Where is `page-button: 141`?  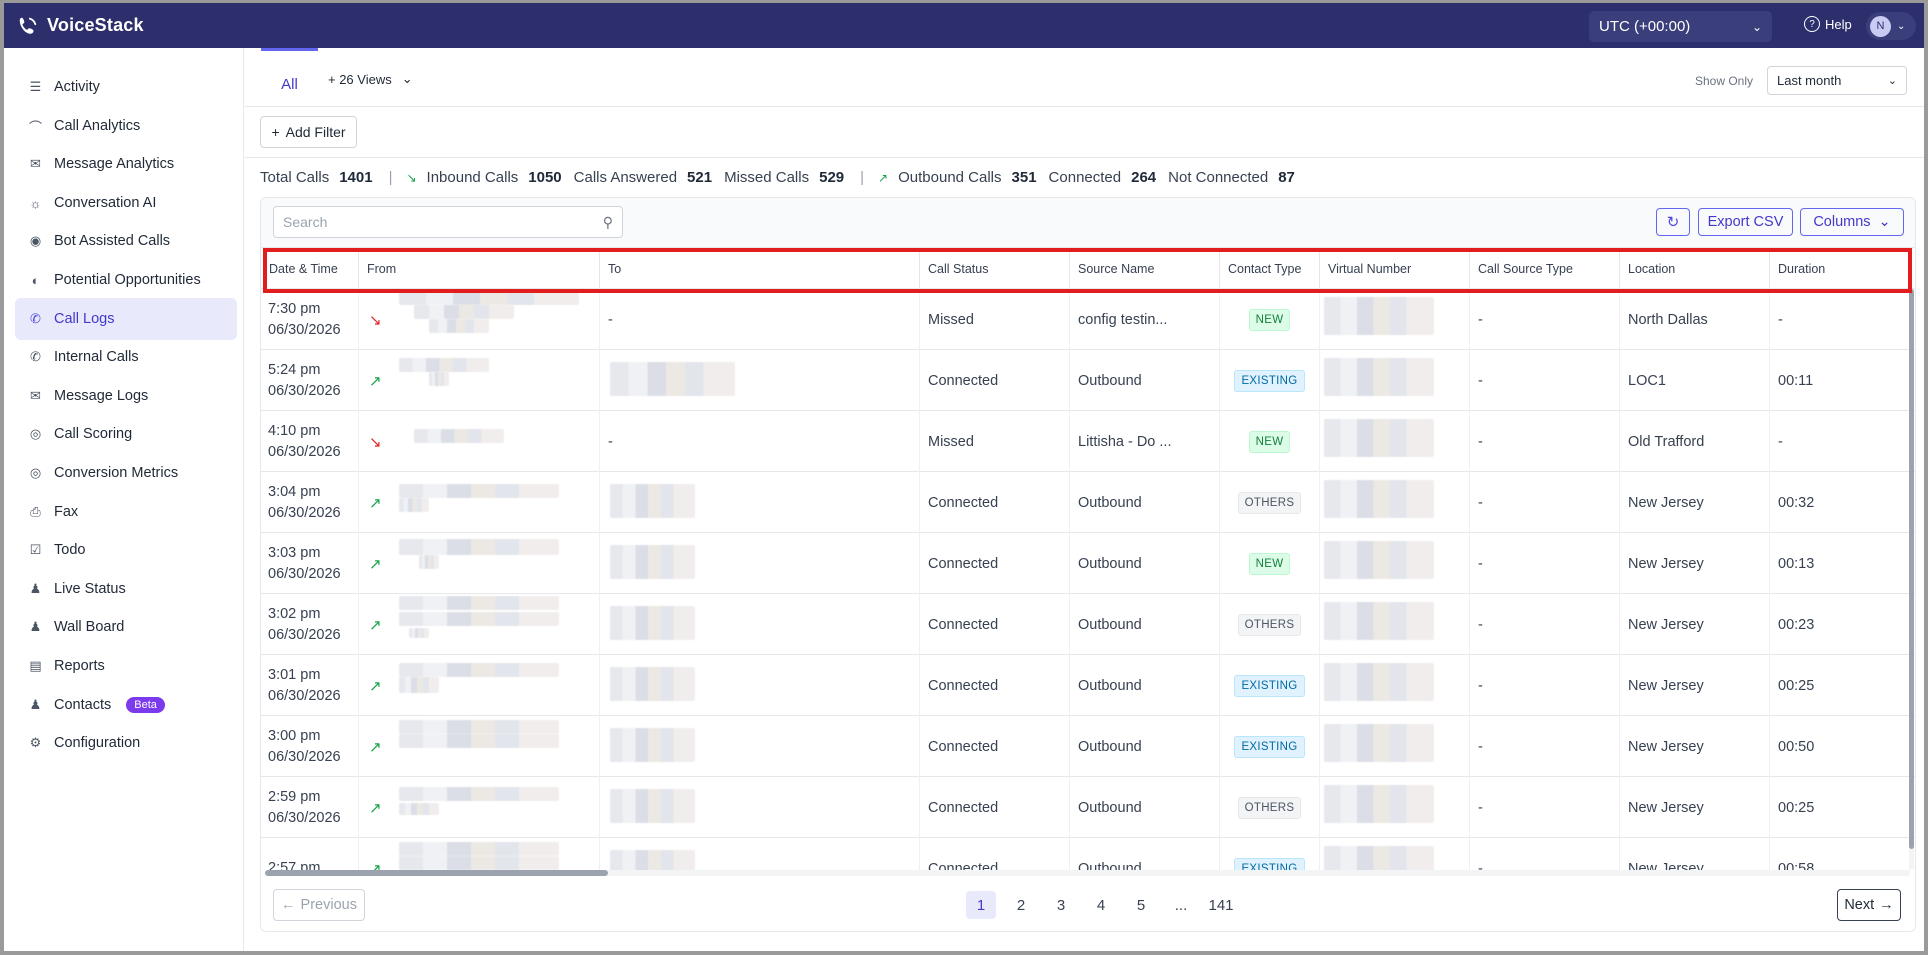 page-button: 141 is located at coordinates (1221, 905).